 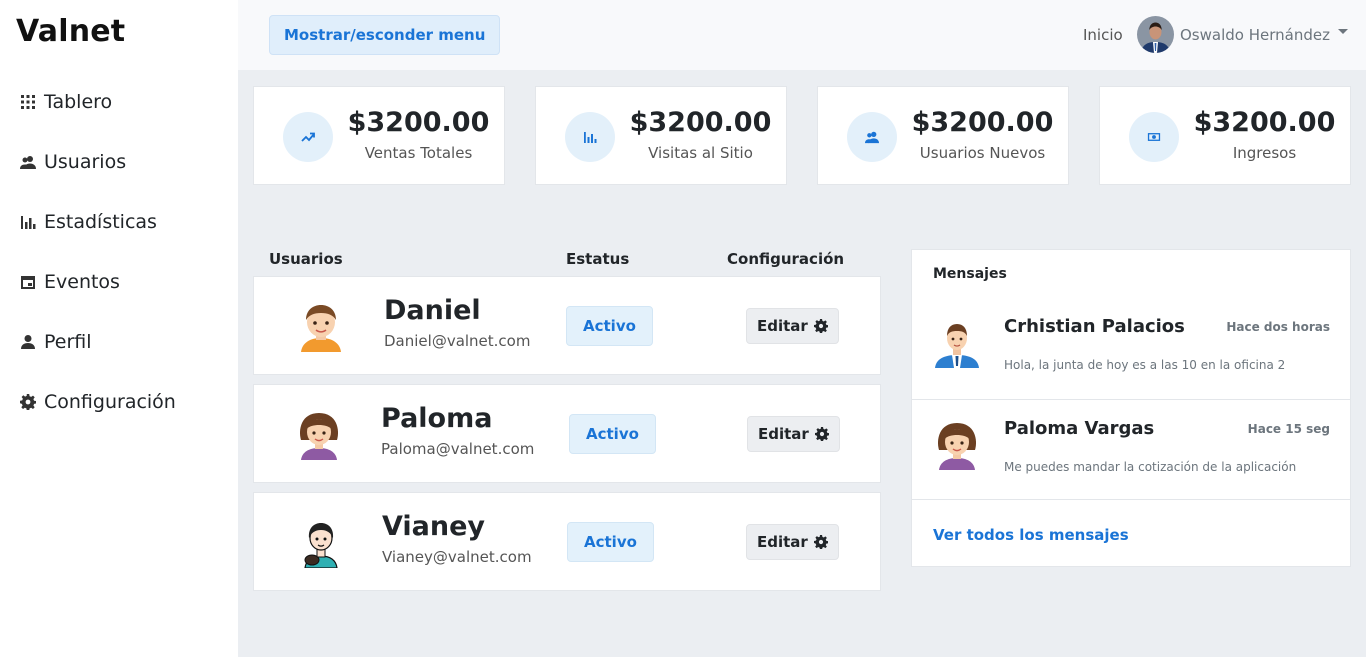 I want to click on grid-icon, so click(x=28, y=102).